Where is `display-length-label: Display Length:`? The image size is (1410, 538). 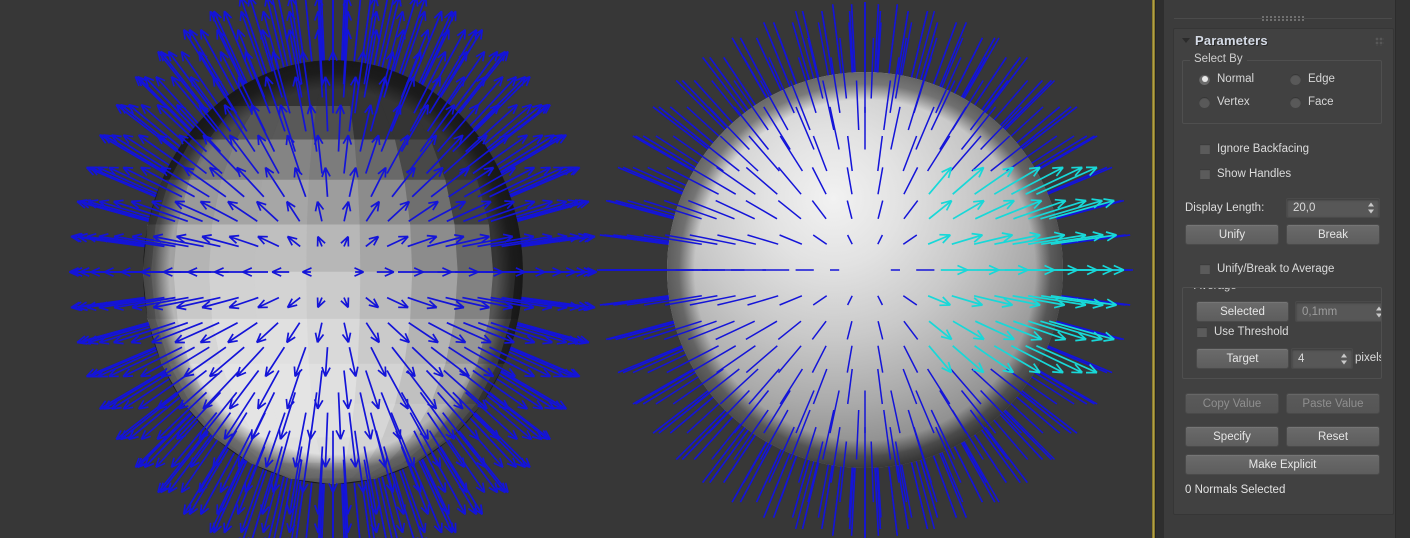
display-length-label: Display Length: is located at coordinates (1225, 208).